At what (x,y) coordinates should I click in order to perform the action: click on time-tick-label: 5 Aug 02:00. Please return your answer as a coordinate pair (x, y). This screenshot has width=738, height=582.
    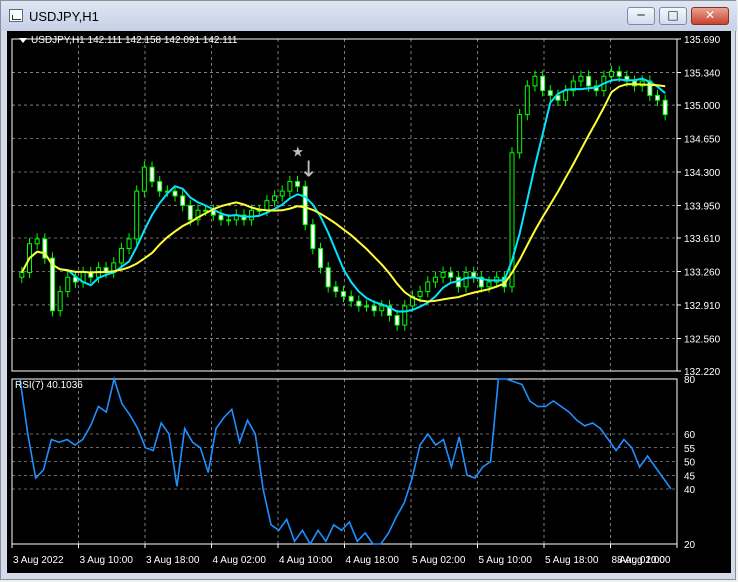
    Looking at the image, I should click on (439, 560).